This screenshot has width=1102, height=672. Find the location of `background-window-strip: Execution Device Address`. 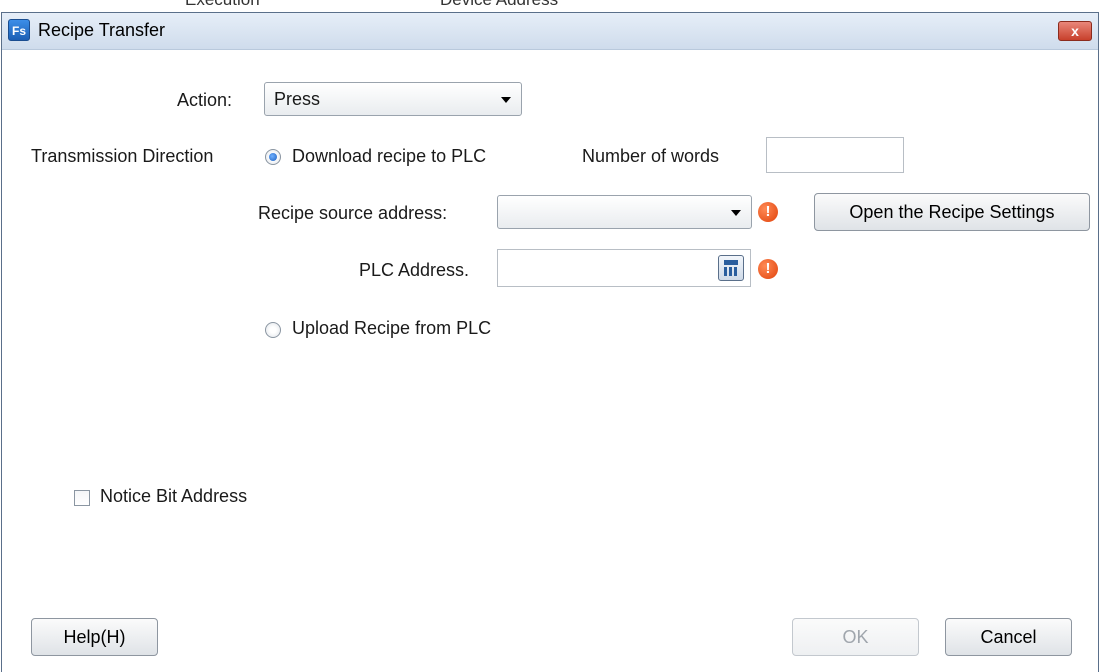

background-window-strip: Execution Device Address is located at coordinates (551, 6).